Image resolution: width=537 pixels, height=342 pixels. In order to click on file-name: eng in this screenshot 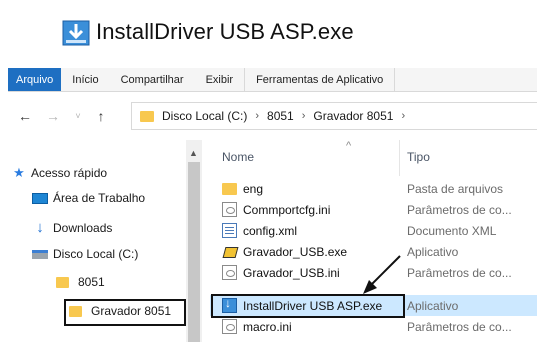, I will do `click(253, 188)`.